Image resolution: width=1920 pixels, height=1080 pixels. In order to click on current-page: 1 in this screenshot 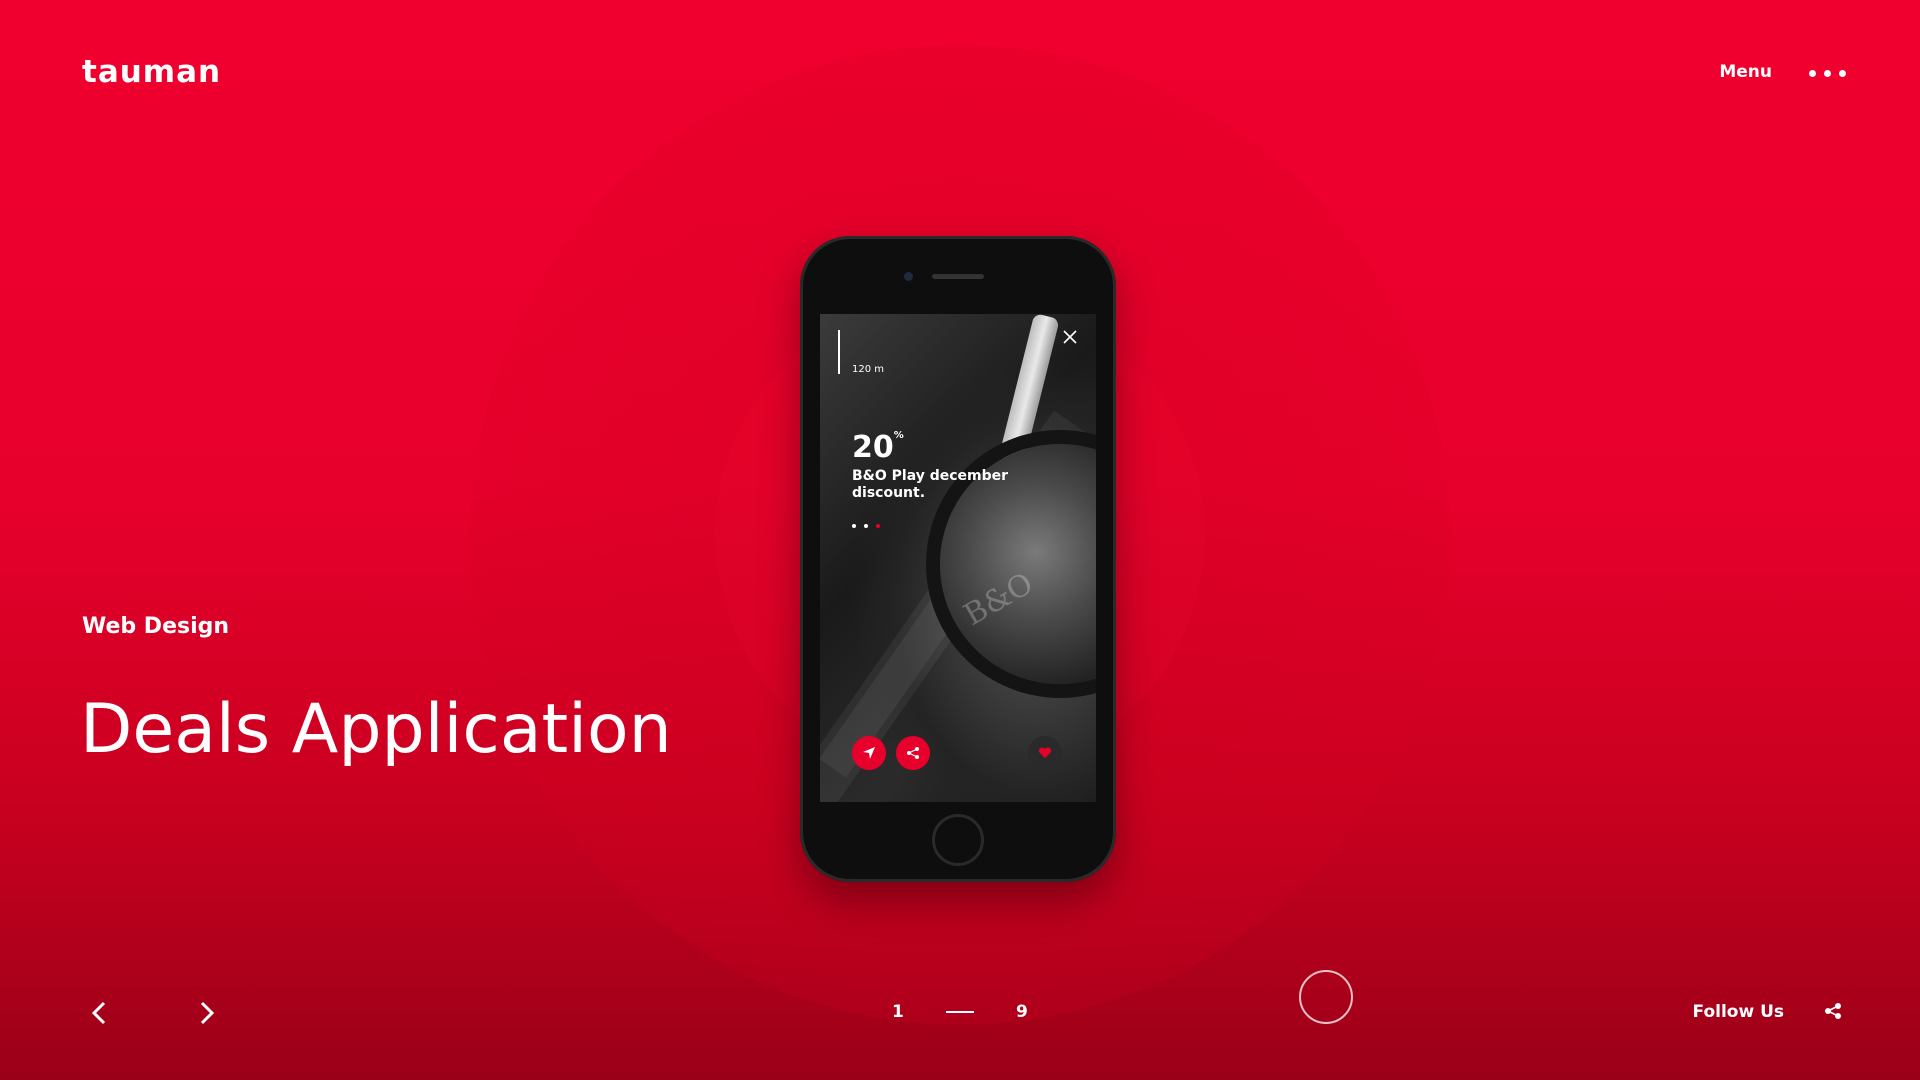, I will do `click(898, 1012)`.